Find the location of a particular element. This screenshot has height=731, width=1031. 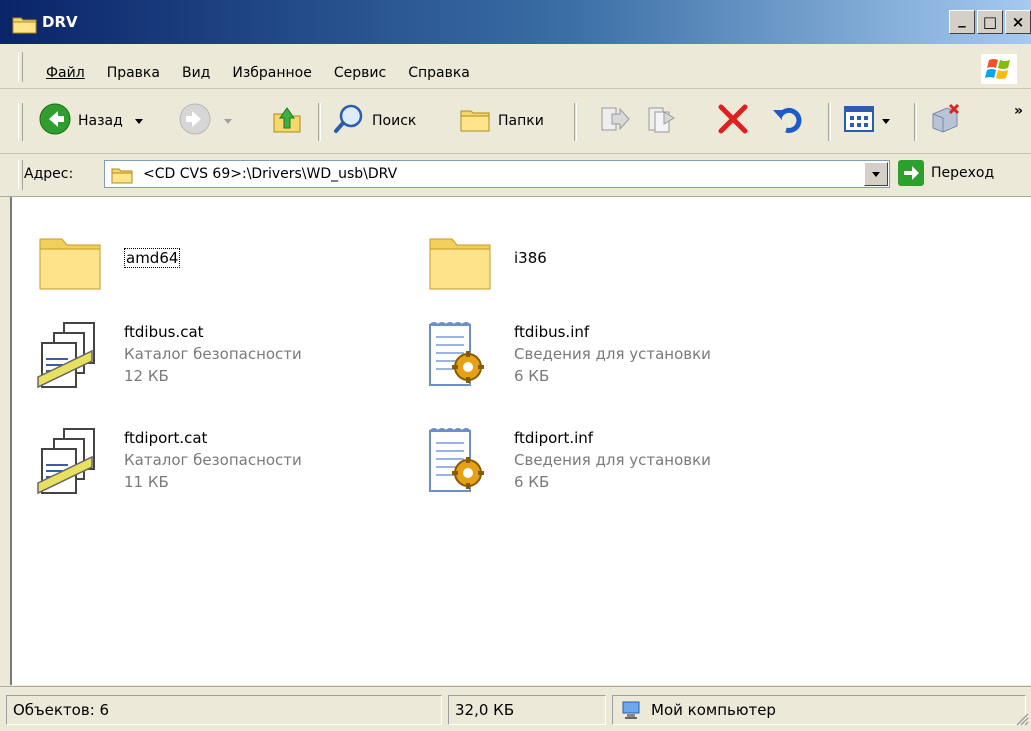

menu-view: Вид is located at coordinates (196, 73).